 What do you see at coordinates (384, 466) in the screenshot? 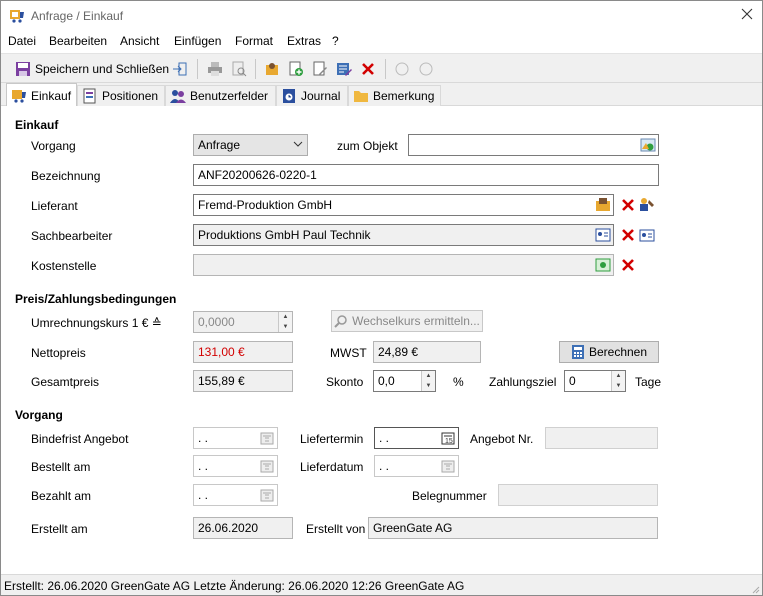
I see `lieferdatum-value: . .` at bounding box center [384, 466].